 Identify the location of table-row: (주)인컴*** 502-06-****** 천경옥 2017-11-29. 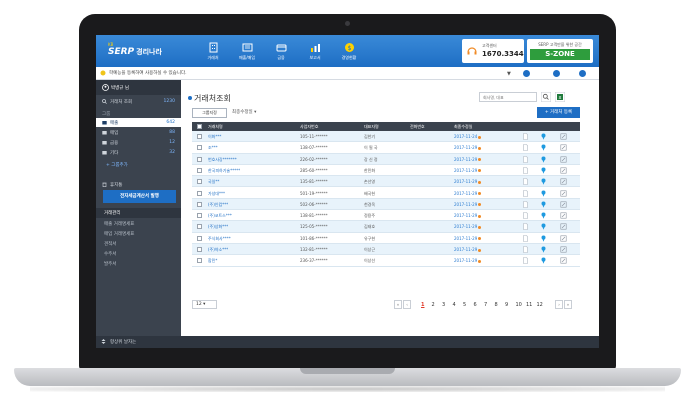
(386, 204).